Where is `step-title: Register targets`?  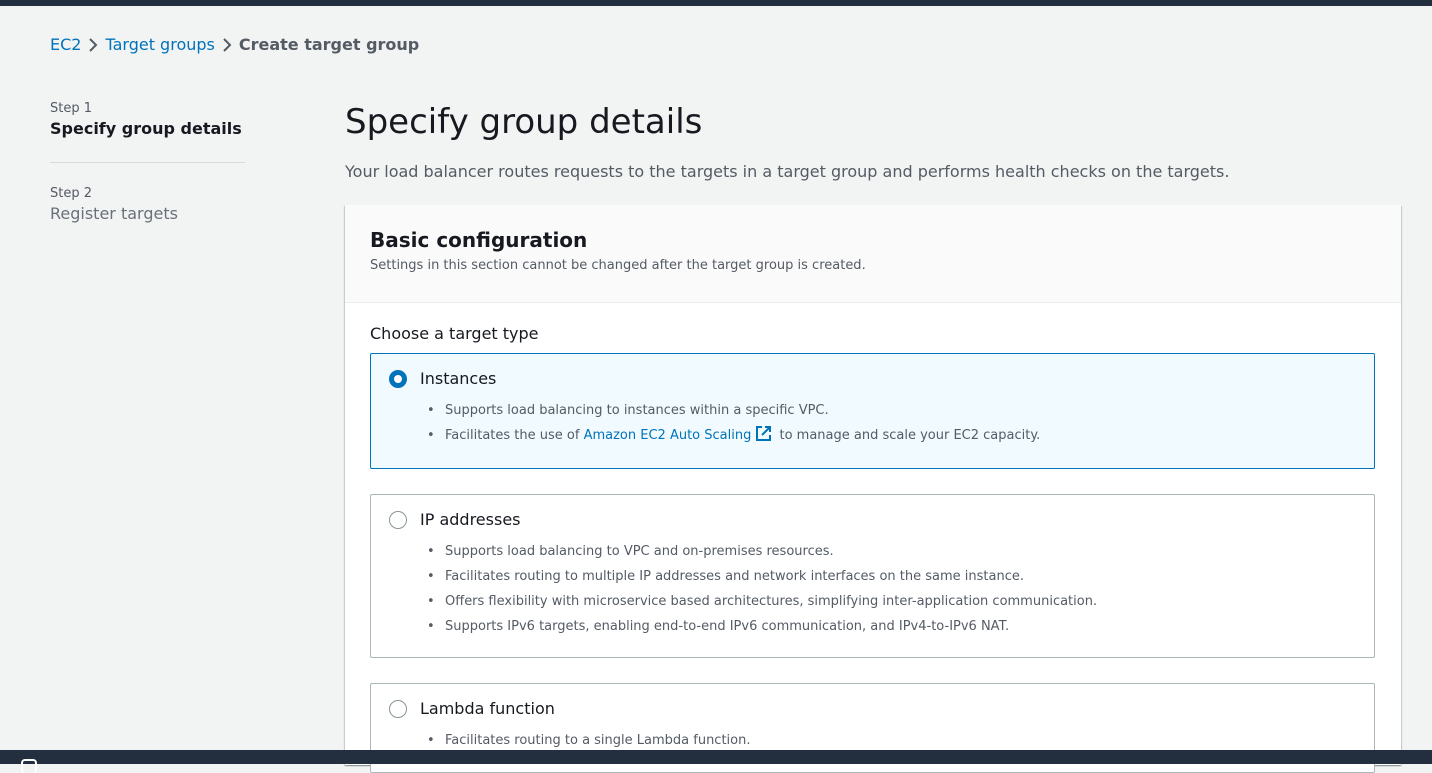 step-title: Register targets is located at coordinates (114, 213).